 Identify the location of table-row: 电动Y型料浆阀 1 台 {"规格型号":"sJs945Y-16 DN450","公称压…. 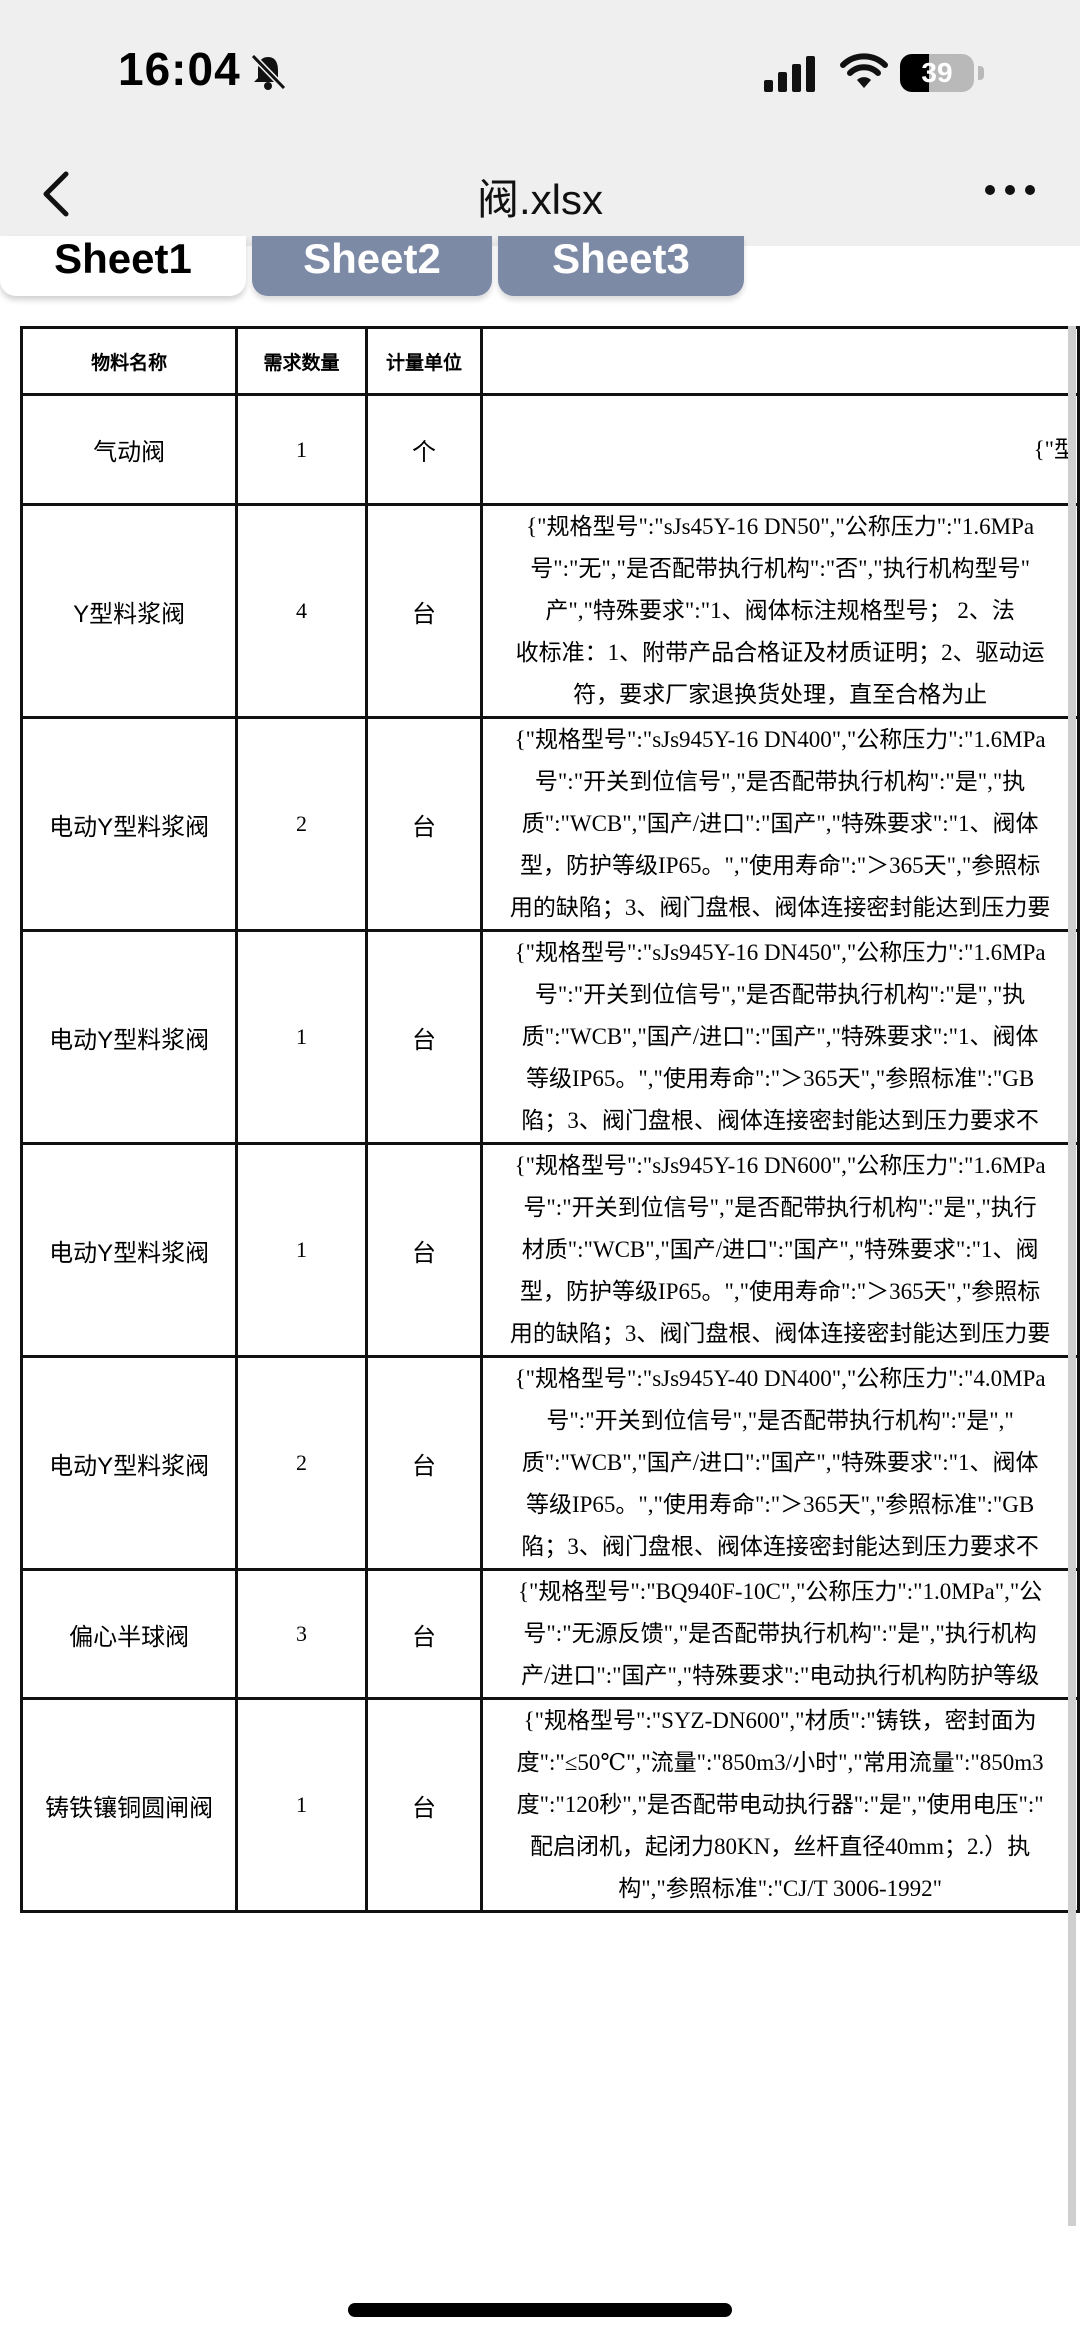
(550, 1037).